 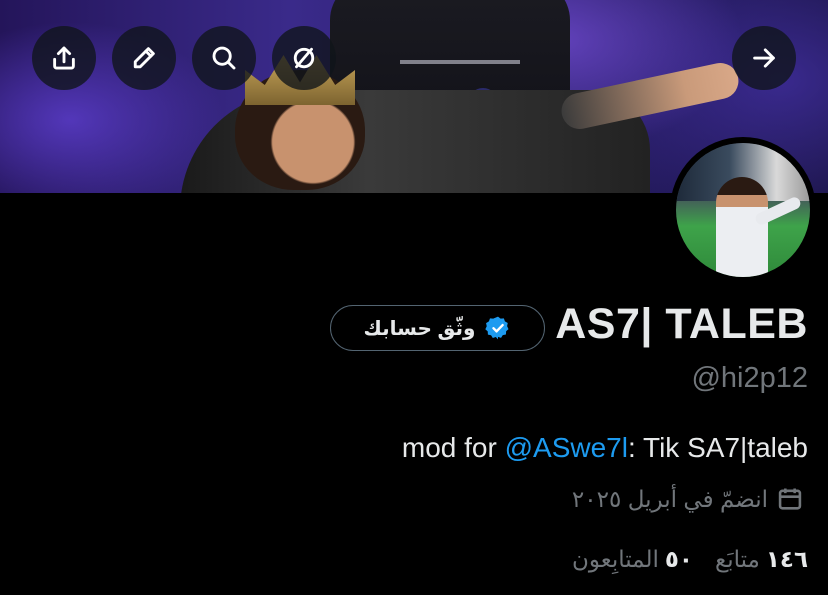 What do you see at coordinates (749, 378) in the screenshot?
I see `user-handle: @hi2p12` at bounding box center [749, 378].